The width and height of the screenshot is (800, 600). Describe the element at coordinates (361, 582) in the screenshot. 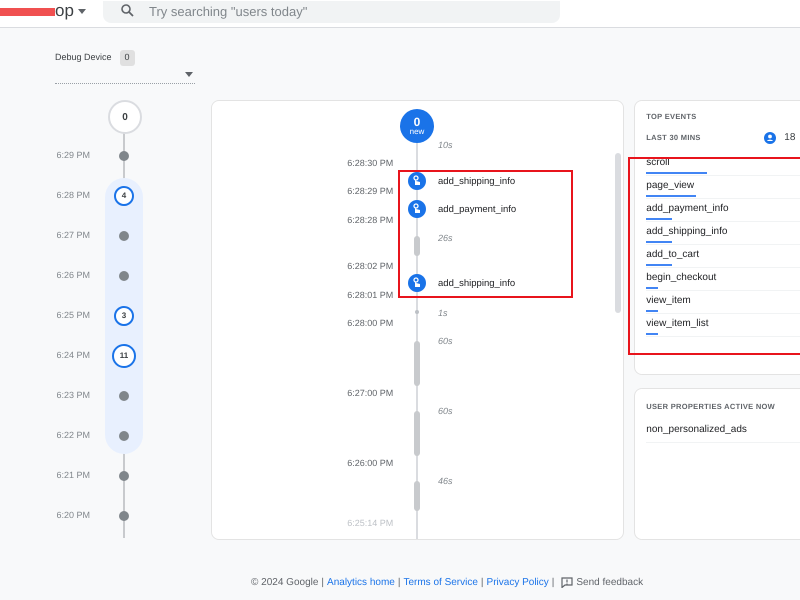

I see `footer-link: Analytics home` at that location.